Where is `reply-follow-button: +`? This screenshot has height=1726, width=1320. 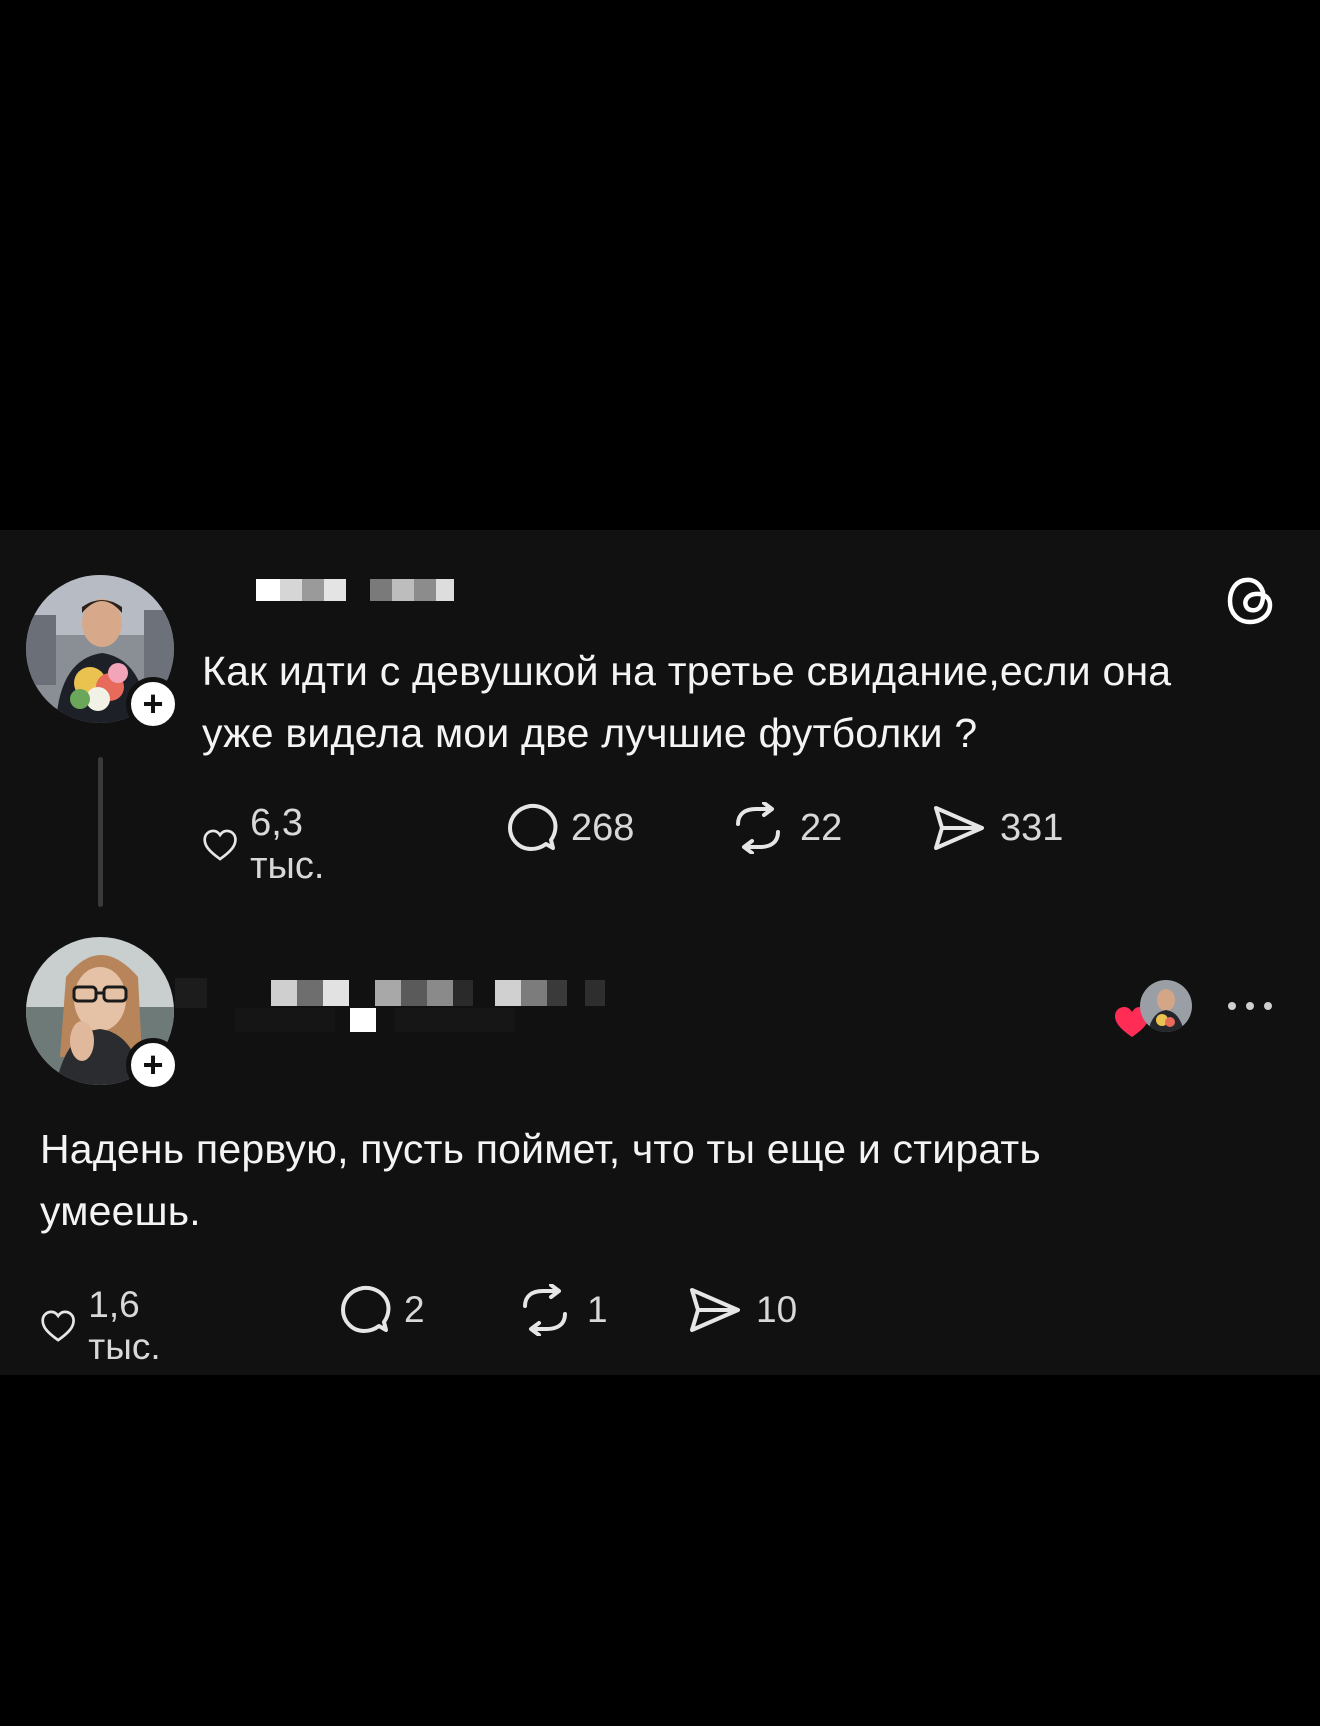 reply-follow-button: + is located at coordinates (153, 1065).